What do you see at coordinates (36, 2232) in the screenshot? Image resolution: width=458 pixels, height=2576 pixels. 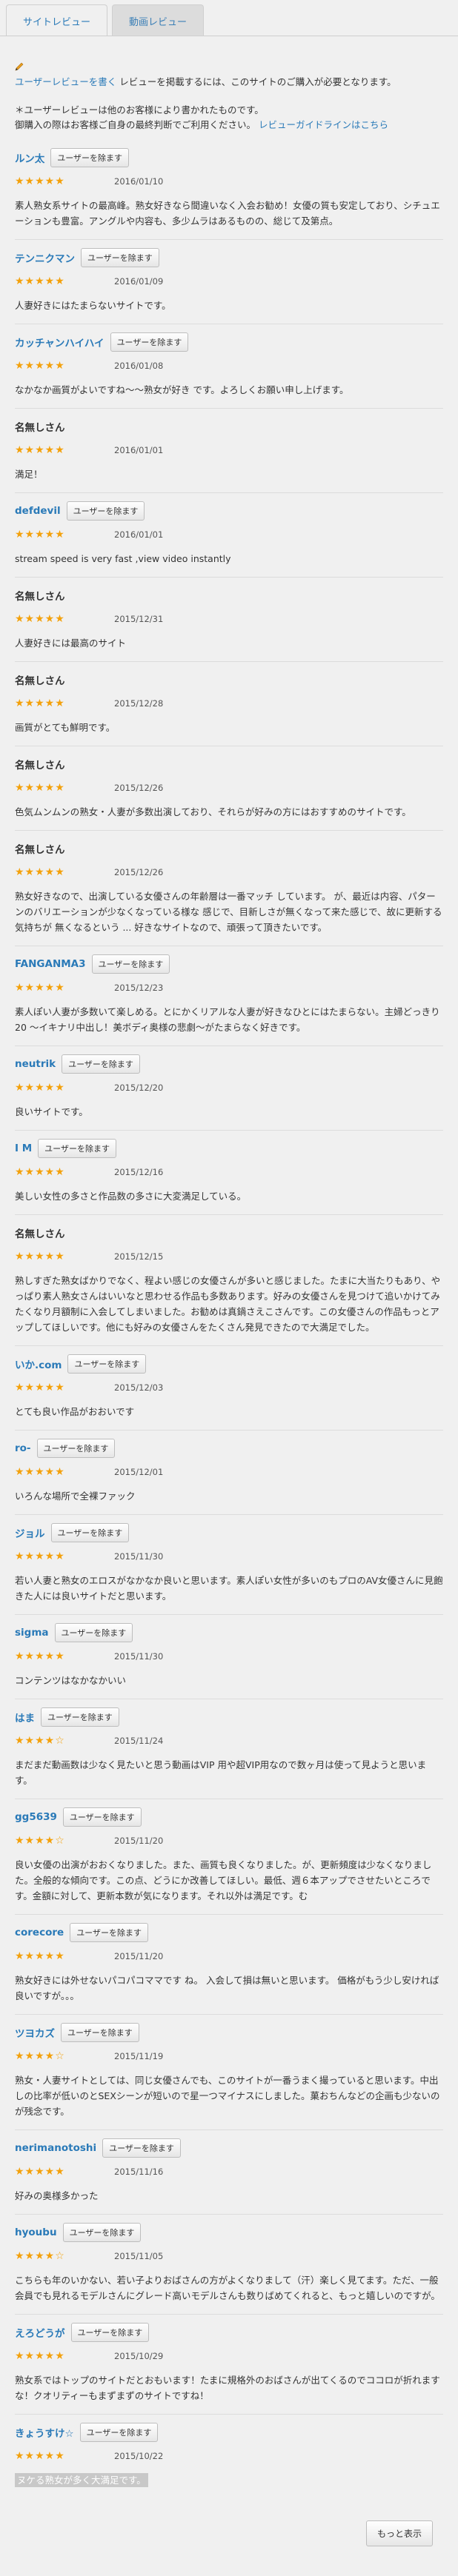 I see `reviewer-name: hyoubu` at bounding box center [36, 2232].